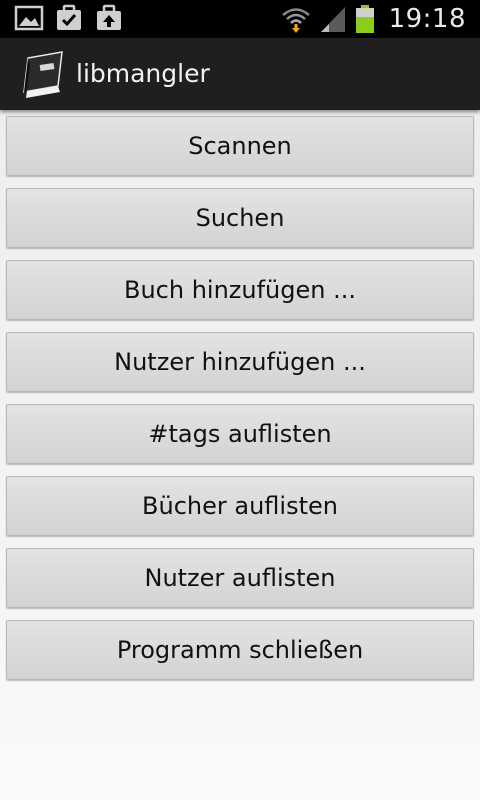  Describe the element at coordinates (240, 74) in the screenshot. I see `action-bar: libmangler` at that location.